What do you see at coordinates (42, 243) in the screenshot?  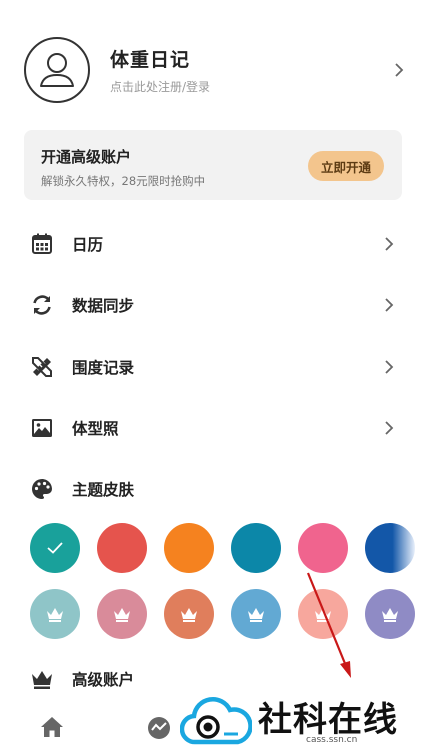 I see `calendar-icon` at bounding box center [42, 243].